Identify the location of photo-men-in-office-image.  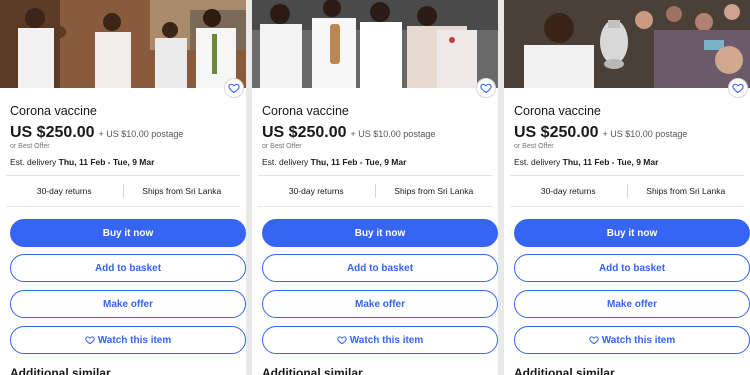
(123, 44).